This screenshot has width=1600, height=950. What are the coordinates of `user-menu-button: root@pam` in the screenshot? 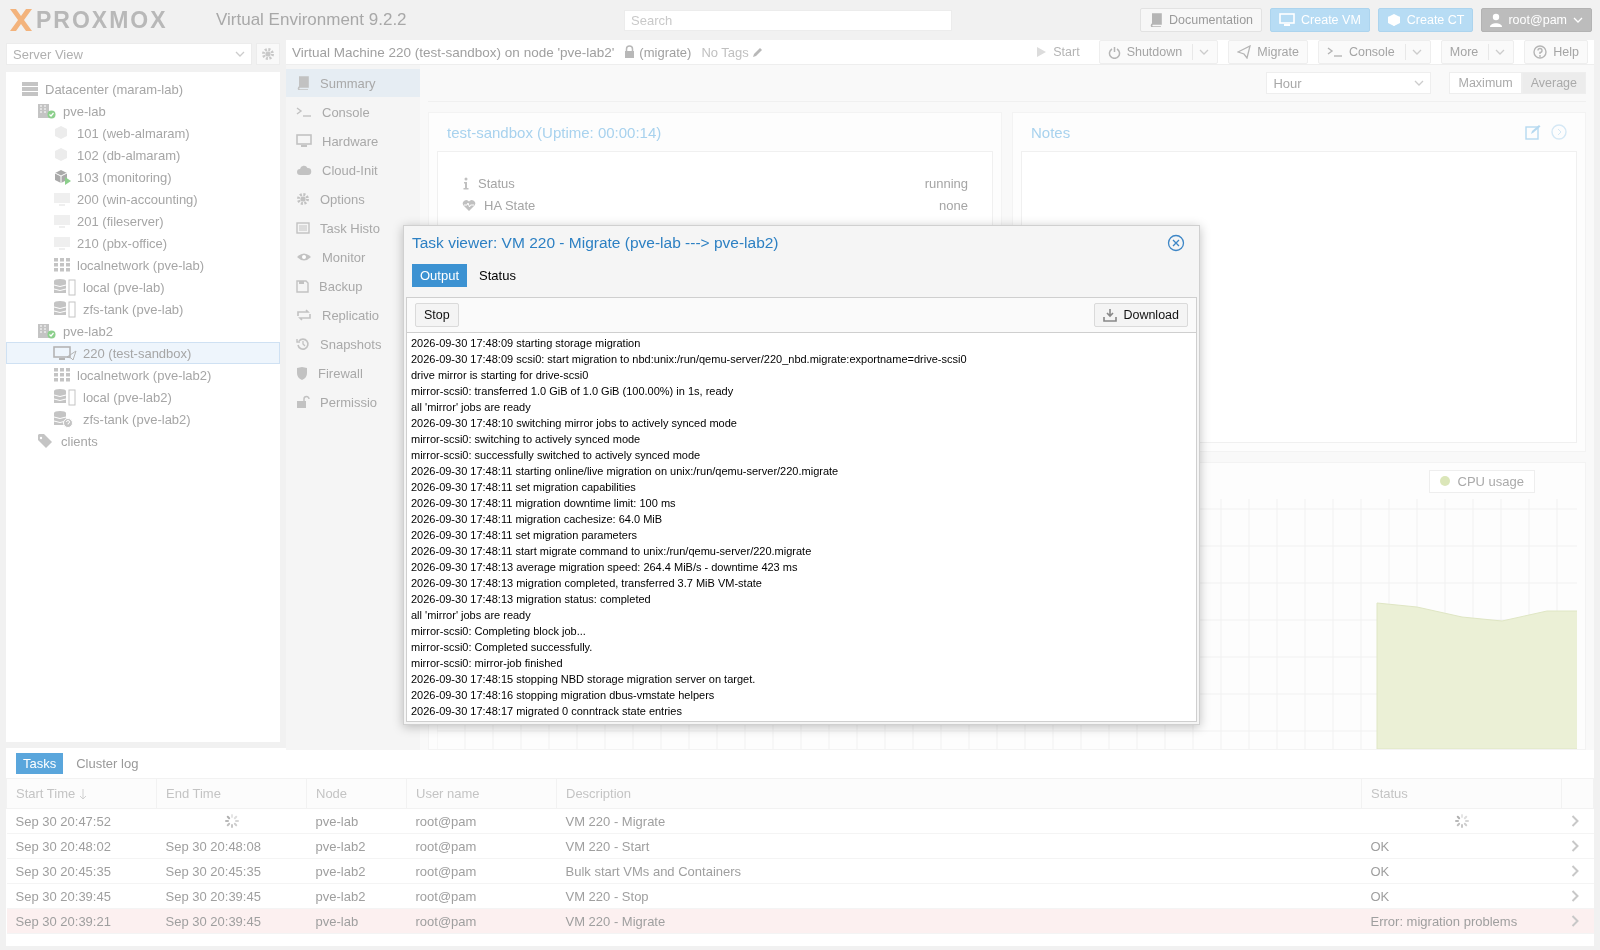 It's located at (1536, 20).